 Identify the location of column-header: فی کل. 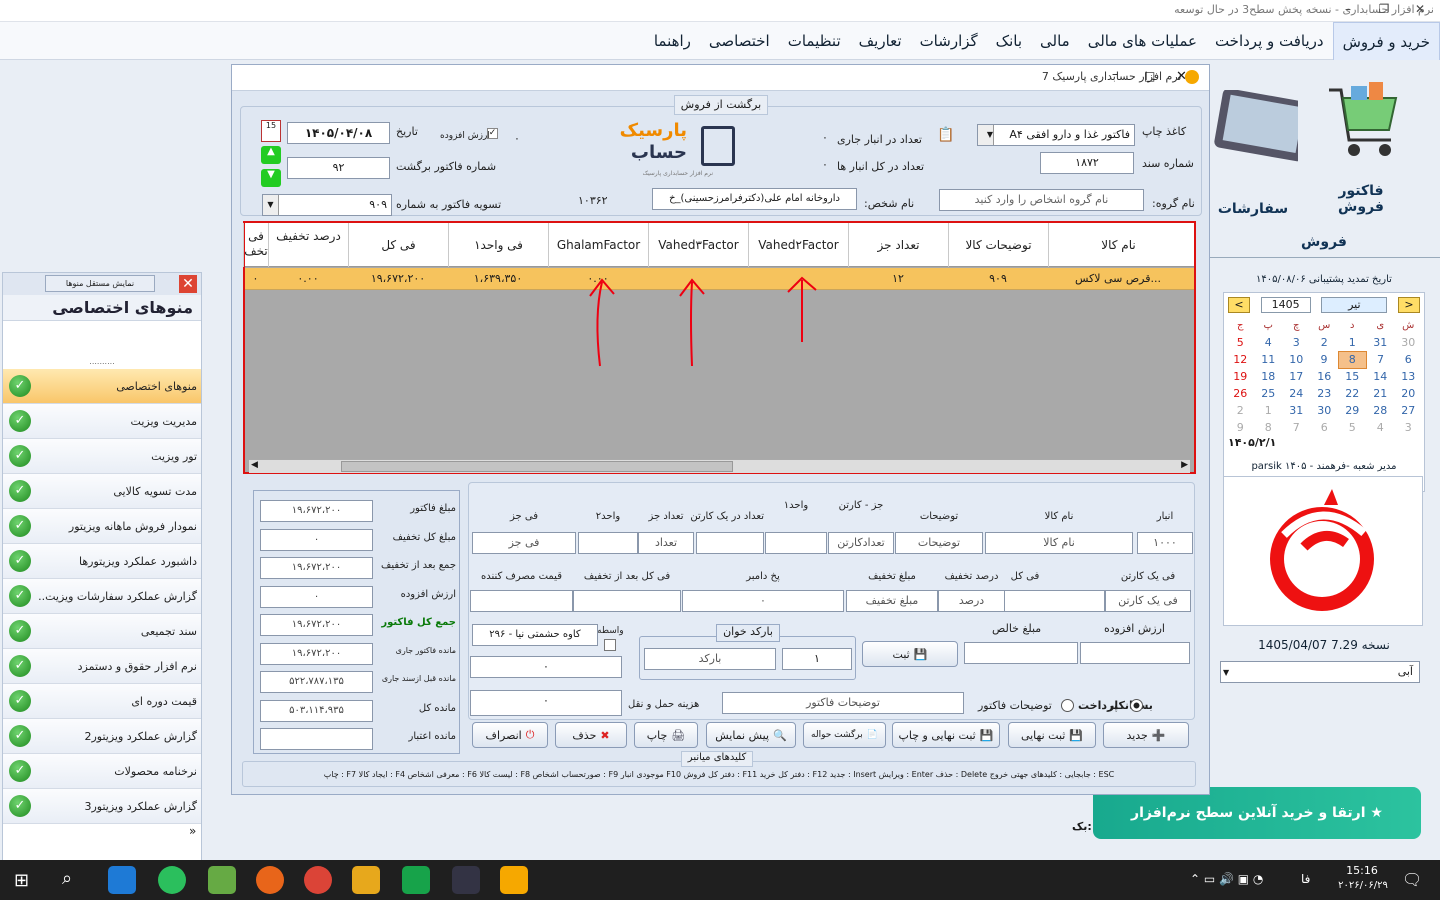
(398, 245).